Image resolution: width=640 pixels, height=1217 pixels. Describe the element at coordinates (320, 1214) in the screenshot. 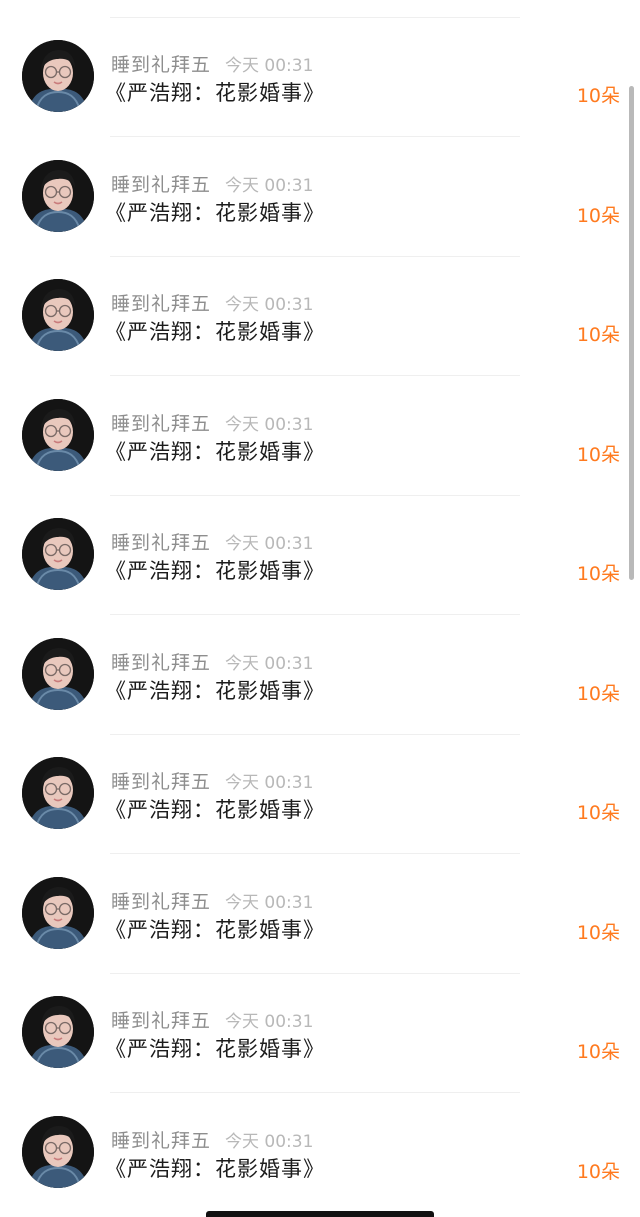

I see `home-indicator` at that location.